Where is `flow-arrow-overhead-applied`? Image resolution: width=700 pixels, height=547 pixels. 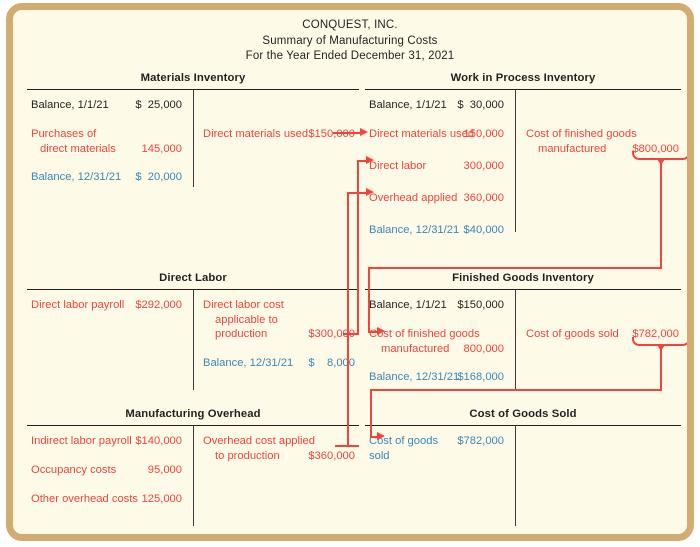
flow-arrow-overhead-applied is located at coordinates (370, 191).